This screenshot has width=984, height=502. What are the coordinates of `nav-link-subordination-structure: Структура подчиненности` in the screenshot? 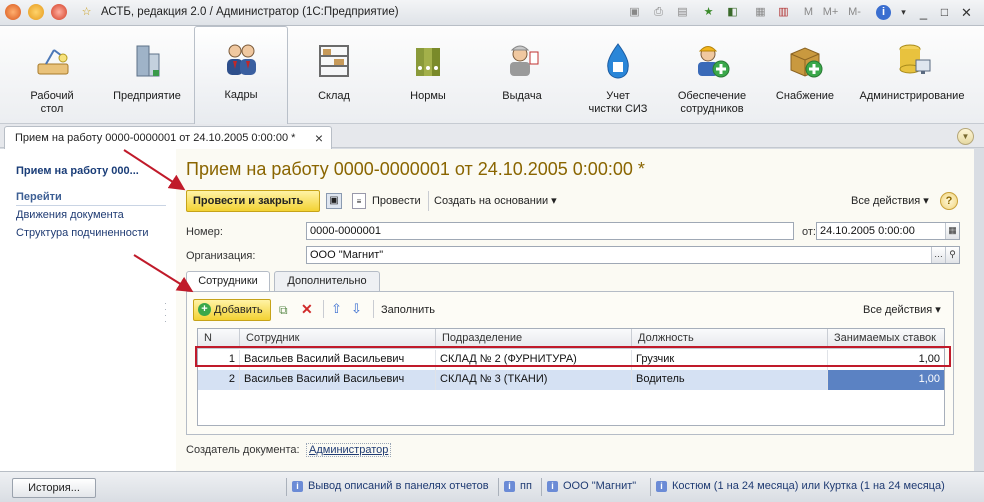 It's located at (82, 233).